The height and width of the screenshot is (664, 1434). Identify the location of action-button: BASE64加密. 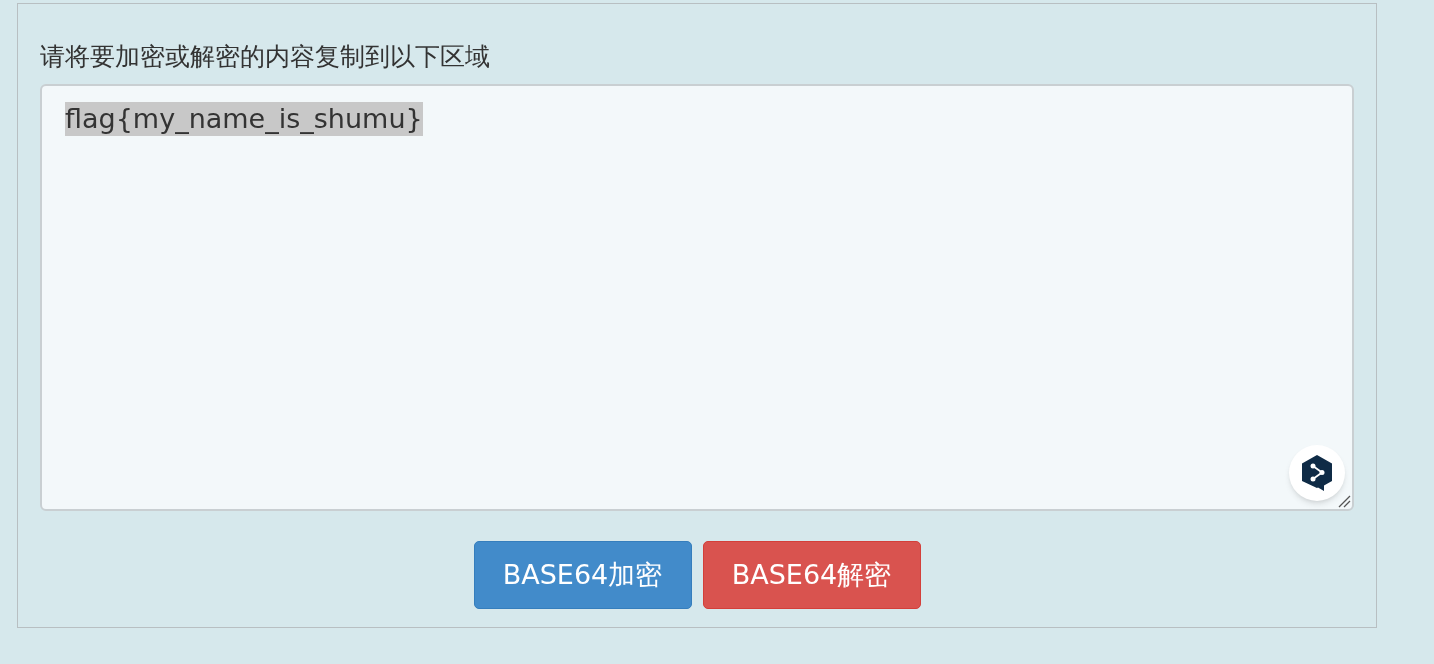
(582, 575).